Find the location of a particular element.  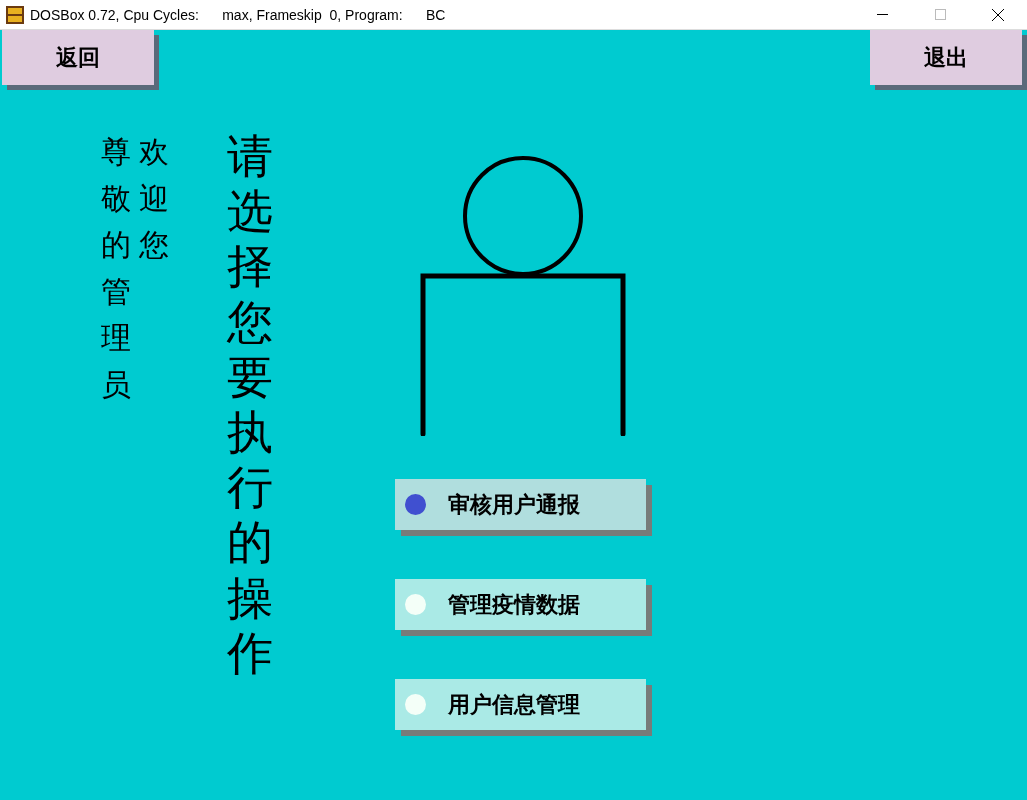

window-title: DOSBox 0.72, Cpu Cycles: max, Frameskip 0, Program: BC is located at coordinates (238, 14).